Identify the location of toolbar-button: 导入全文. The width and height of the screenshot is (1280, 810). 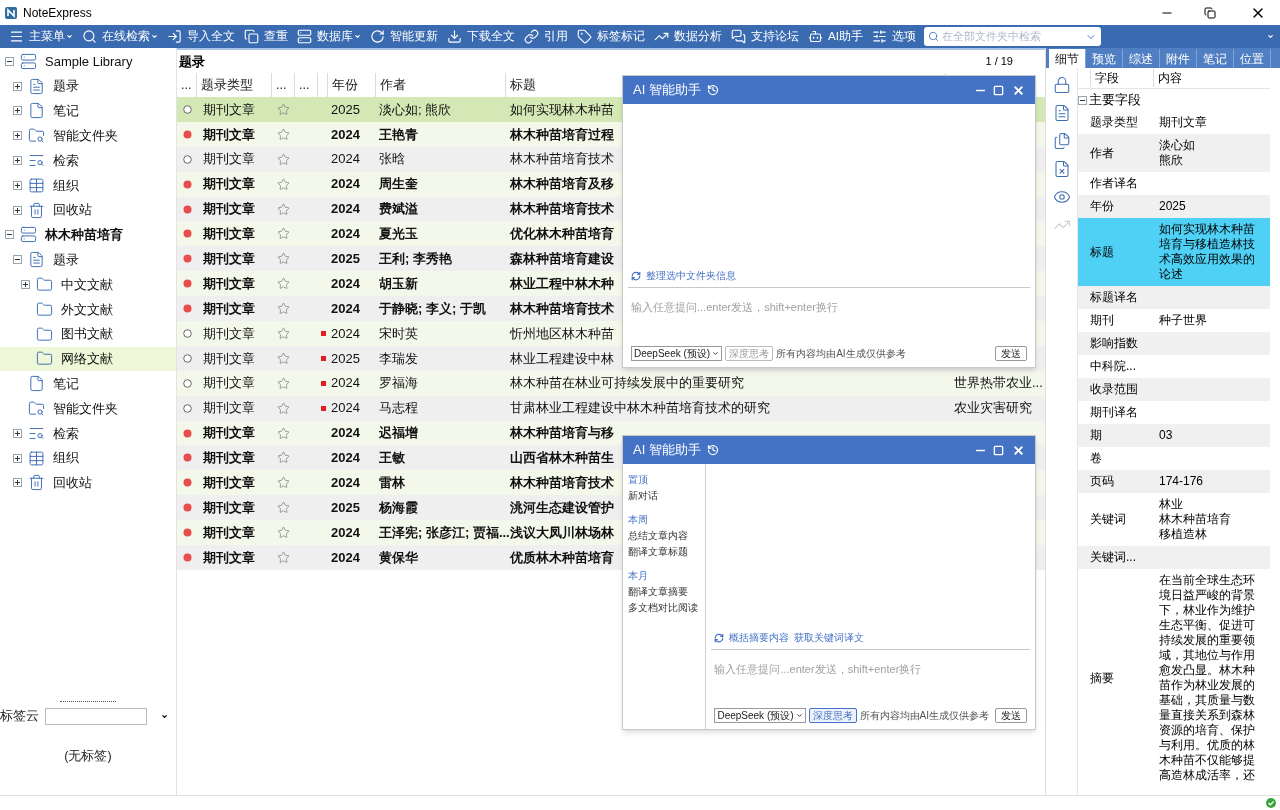
(202, 36).